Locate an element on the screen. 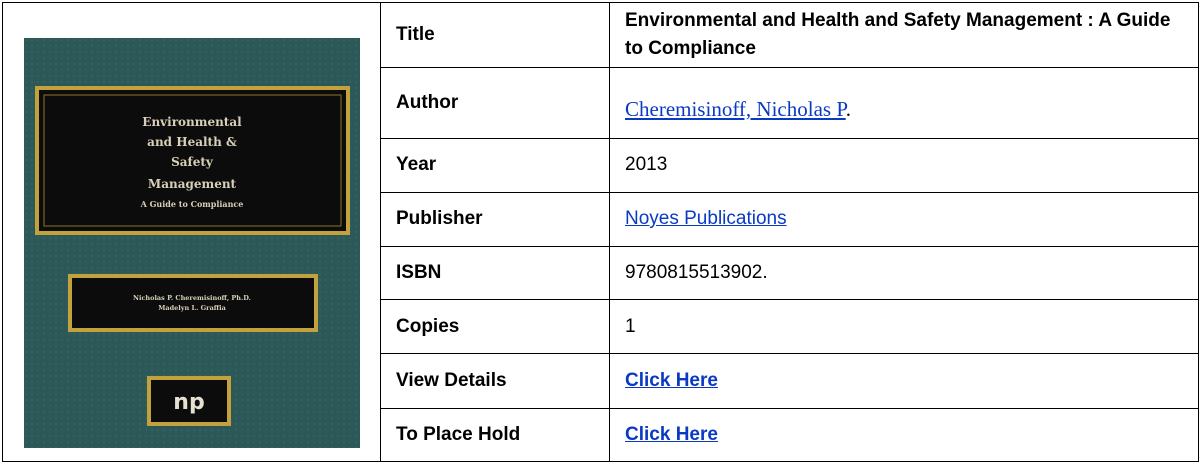 The width and height of the screenshot is (1203, 464). value-copies: 1 is located at coordinates (904, 327).